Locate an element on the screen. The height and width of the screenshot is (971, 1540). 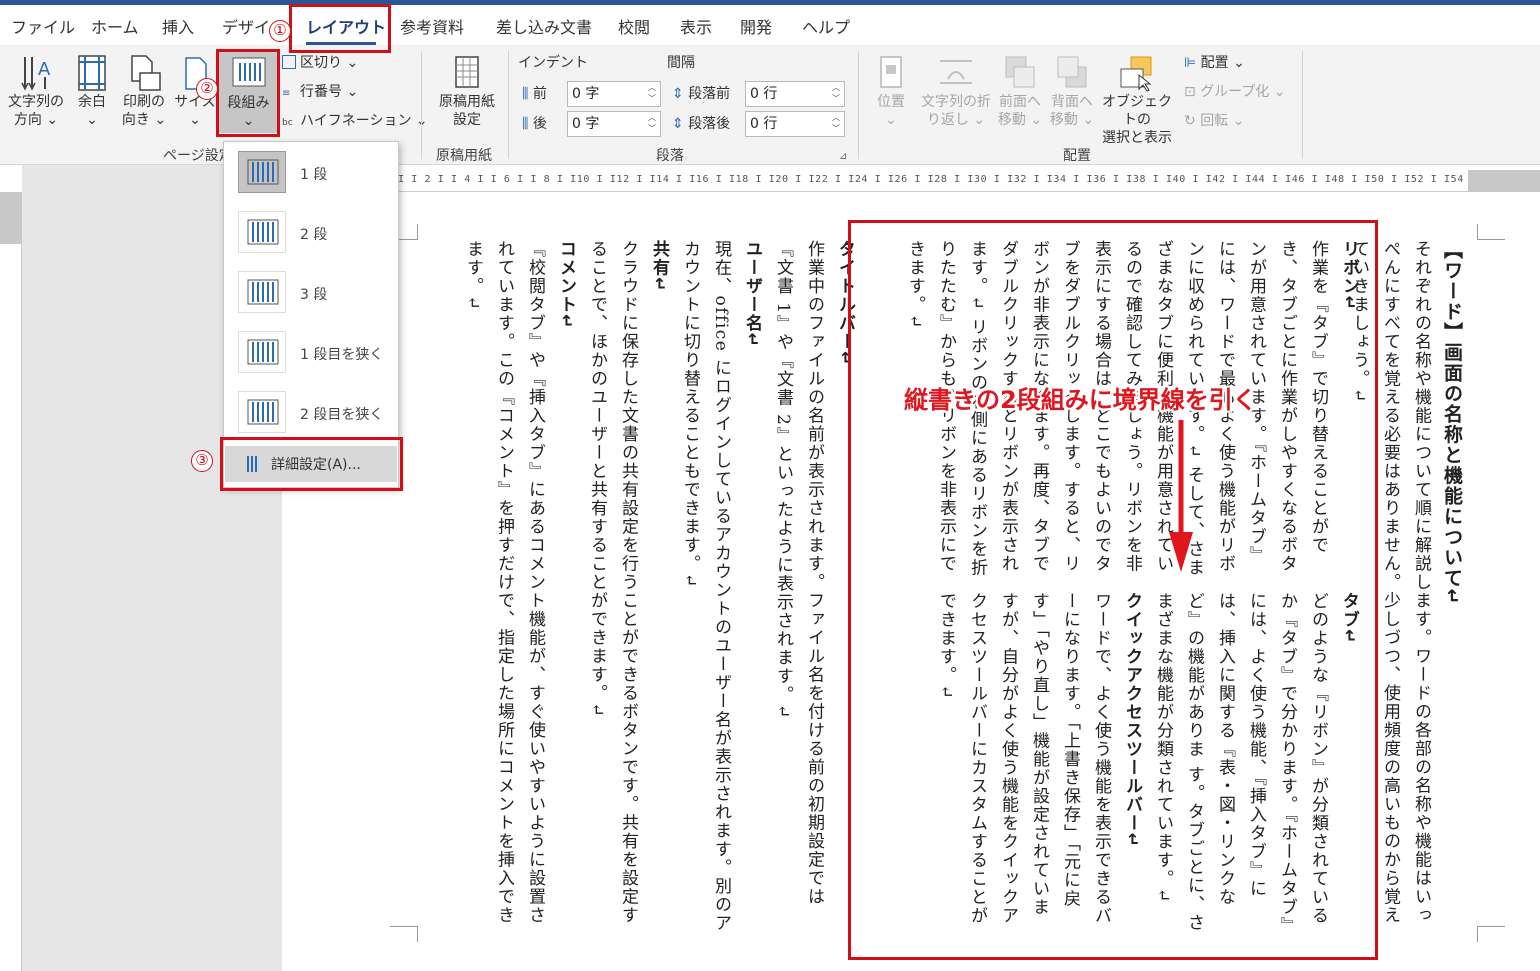
selection-pane-icon is located at coordinates (1136, 74).